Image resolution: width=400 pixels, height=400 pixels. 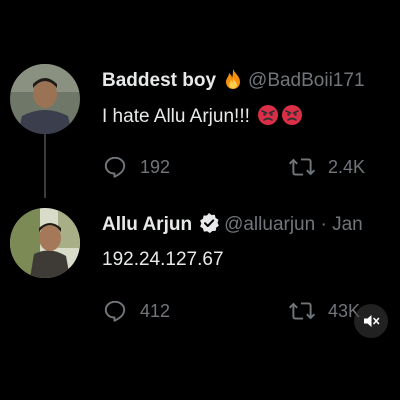 I want to click on mute-icon, so click(x=372, y=321).